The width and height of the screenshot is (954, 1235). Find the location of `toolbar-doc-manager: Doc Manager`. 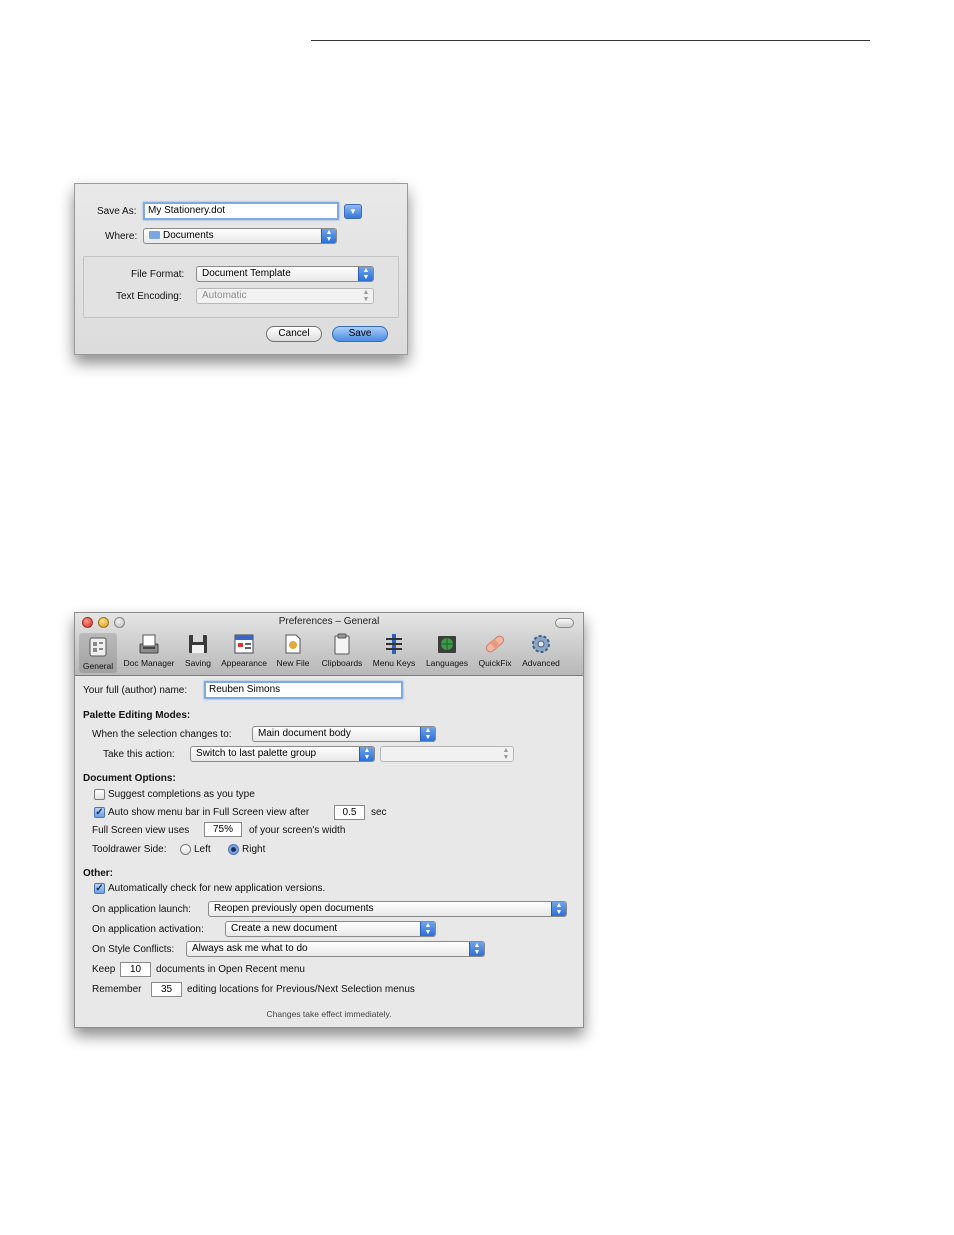

toolbar-doc-manager: Doc Manager is located at coordinates (149, 650).